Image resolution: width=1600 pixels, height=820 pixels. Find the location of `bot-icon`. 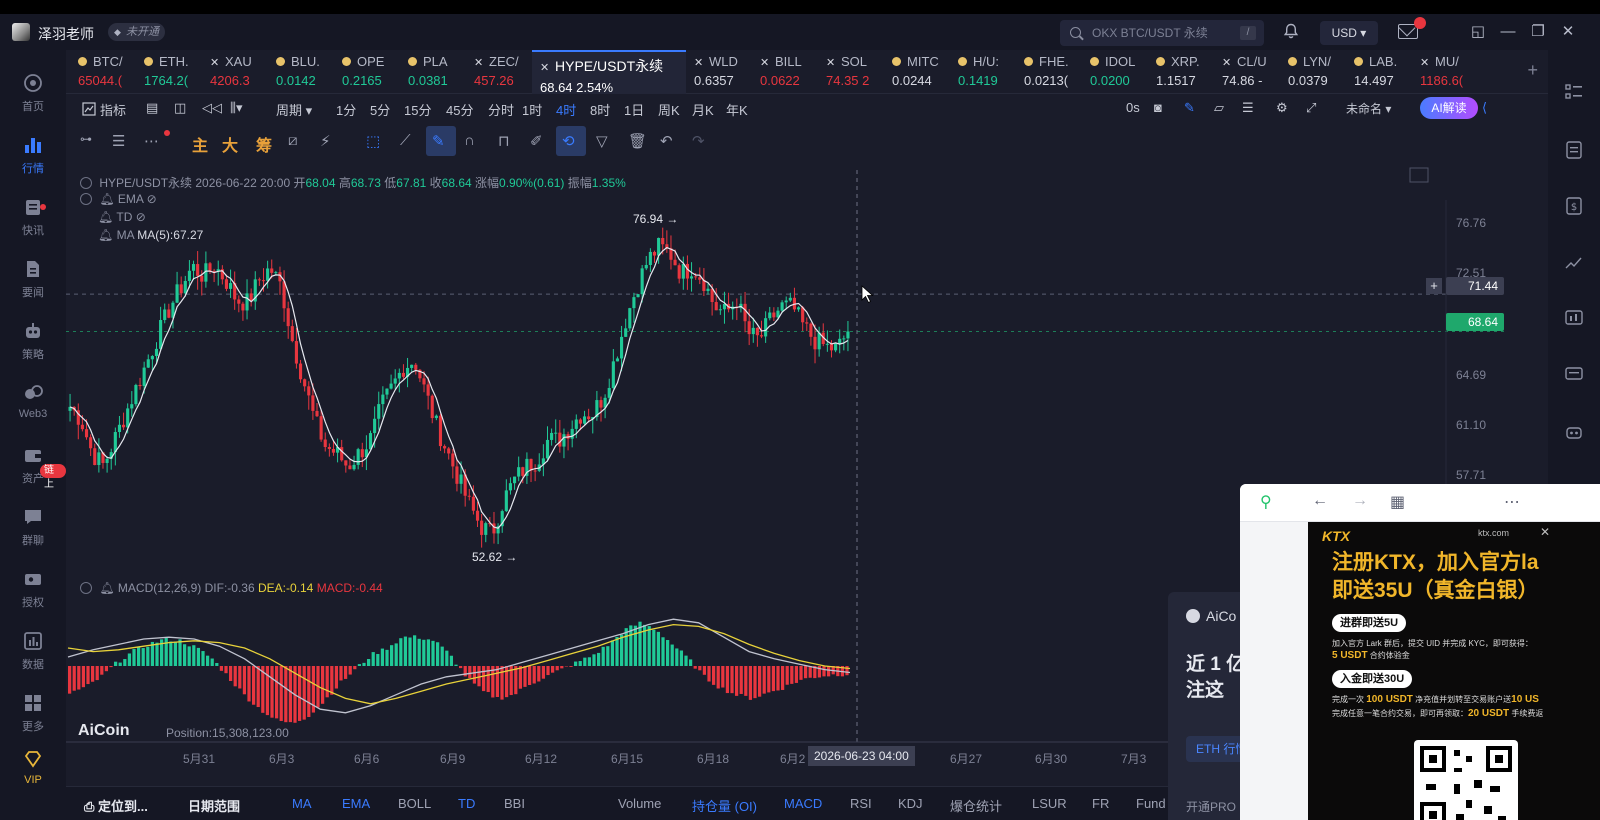

bot-icon is located at coordinates (1574, 432).